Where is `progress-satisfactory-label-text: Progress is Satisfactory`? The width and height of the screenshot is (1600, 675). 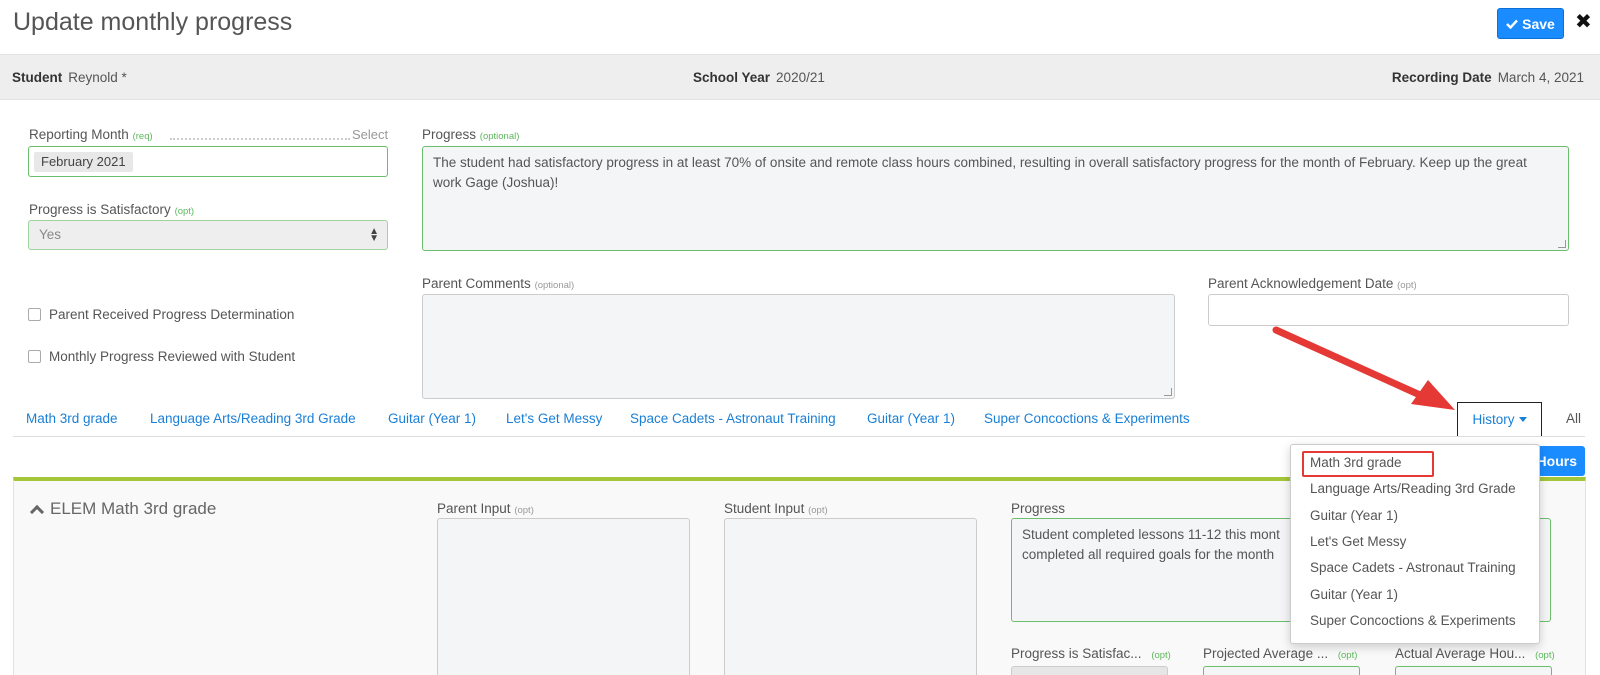 progress-satisfactory-label-text: Progress is Satisfactory is located at coordinates (100, 209).